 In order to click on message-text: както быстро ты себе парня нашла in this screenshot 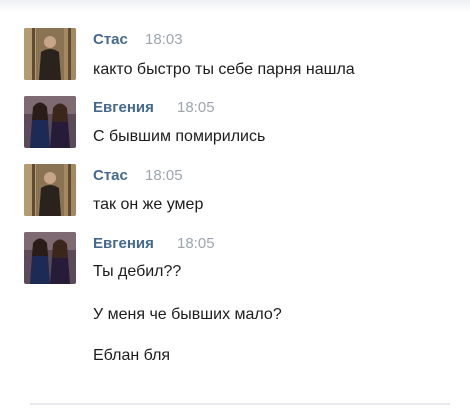, I will do `click(224, 69)`.